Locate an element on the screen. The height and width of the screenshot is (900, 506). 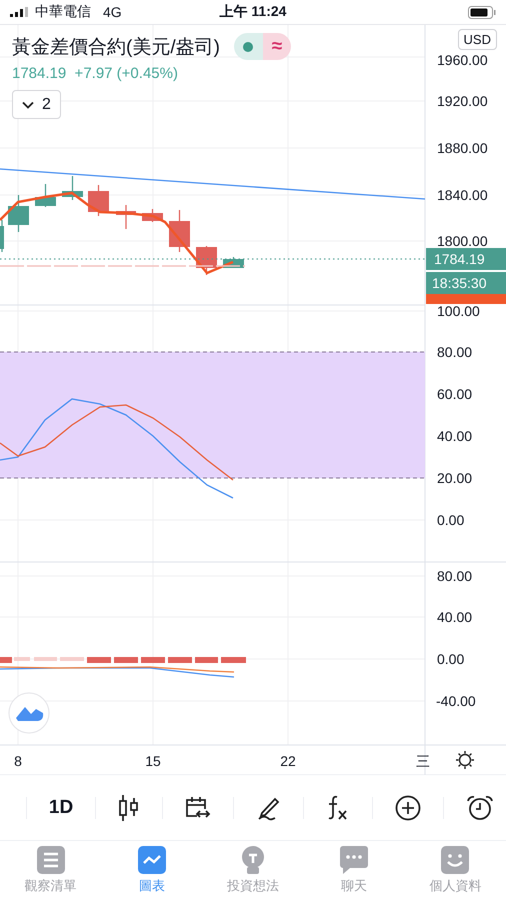
macd-axis-label: 0.00 is located at coordinates (450, 659).